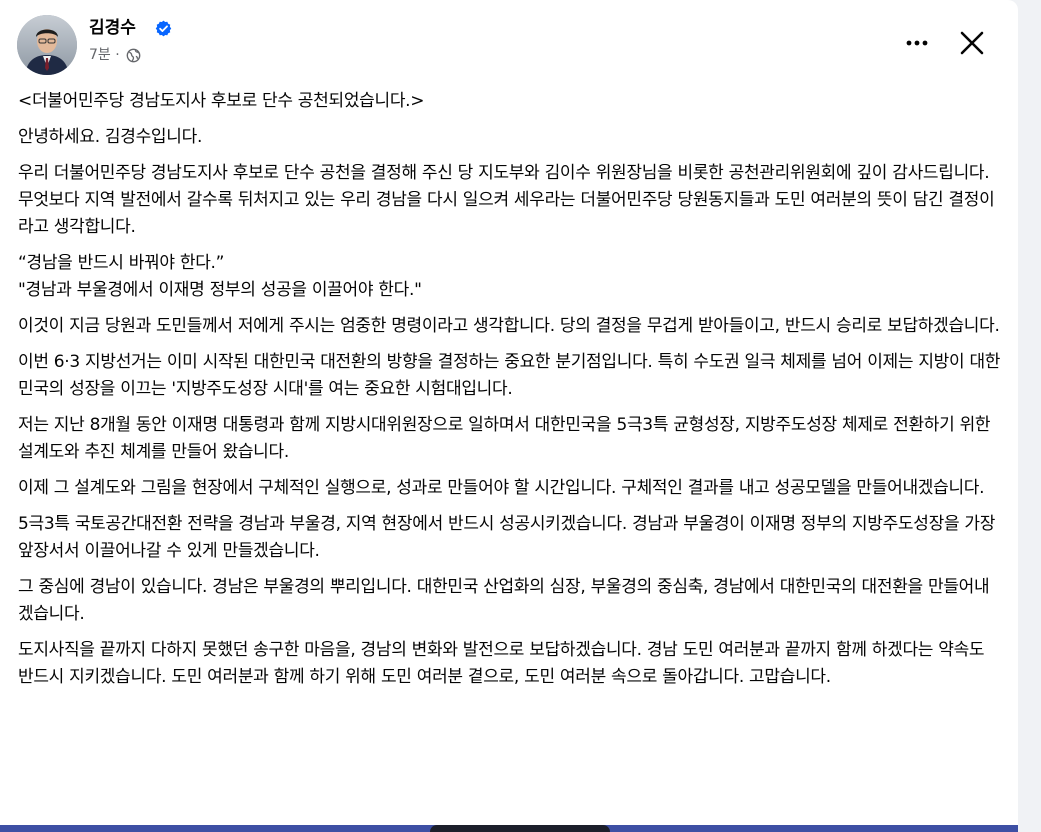  I want to click on post-quote: “경남을 반드시 바꿔야 한다.”, so click(121, 263).